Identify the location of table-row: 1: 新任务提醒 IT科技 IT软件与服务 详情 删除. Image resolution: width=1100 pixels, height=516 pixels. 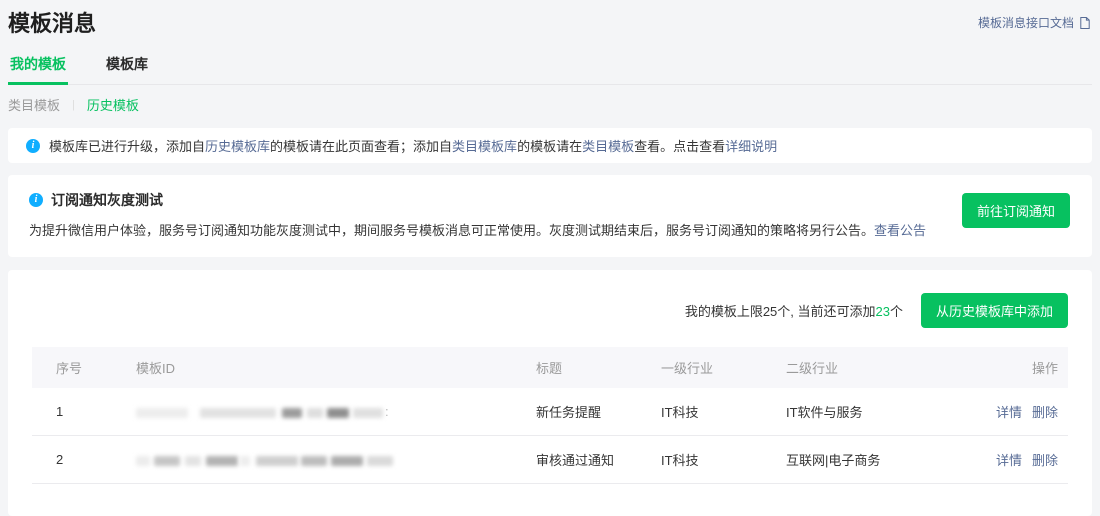
(550, 412).